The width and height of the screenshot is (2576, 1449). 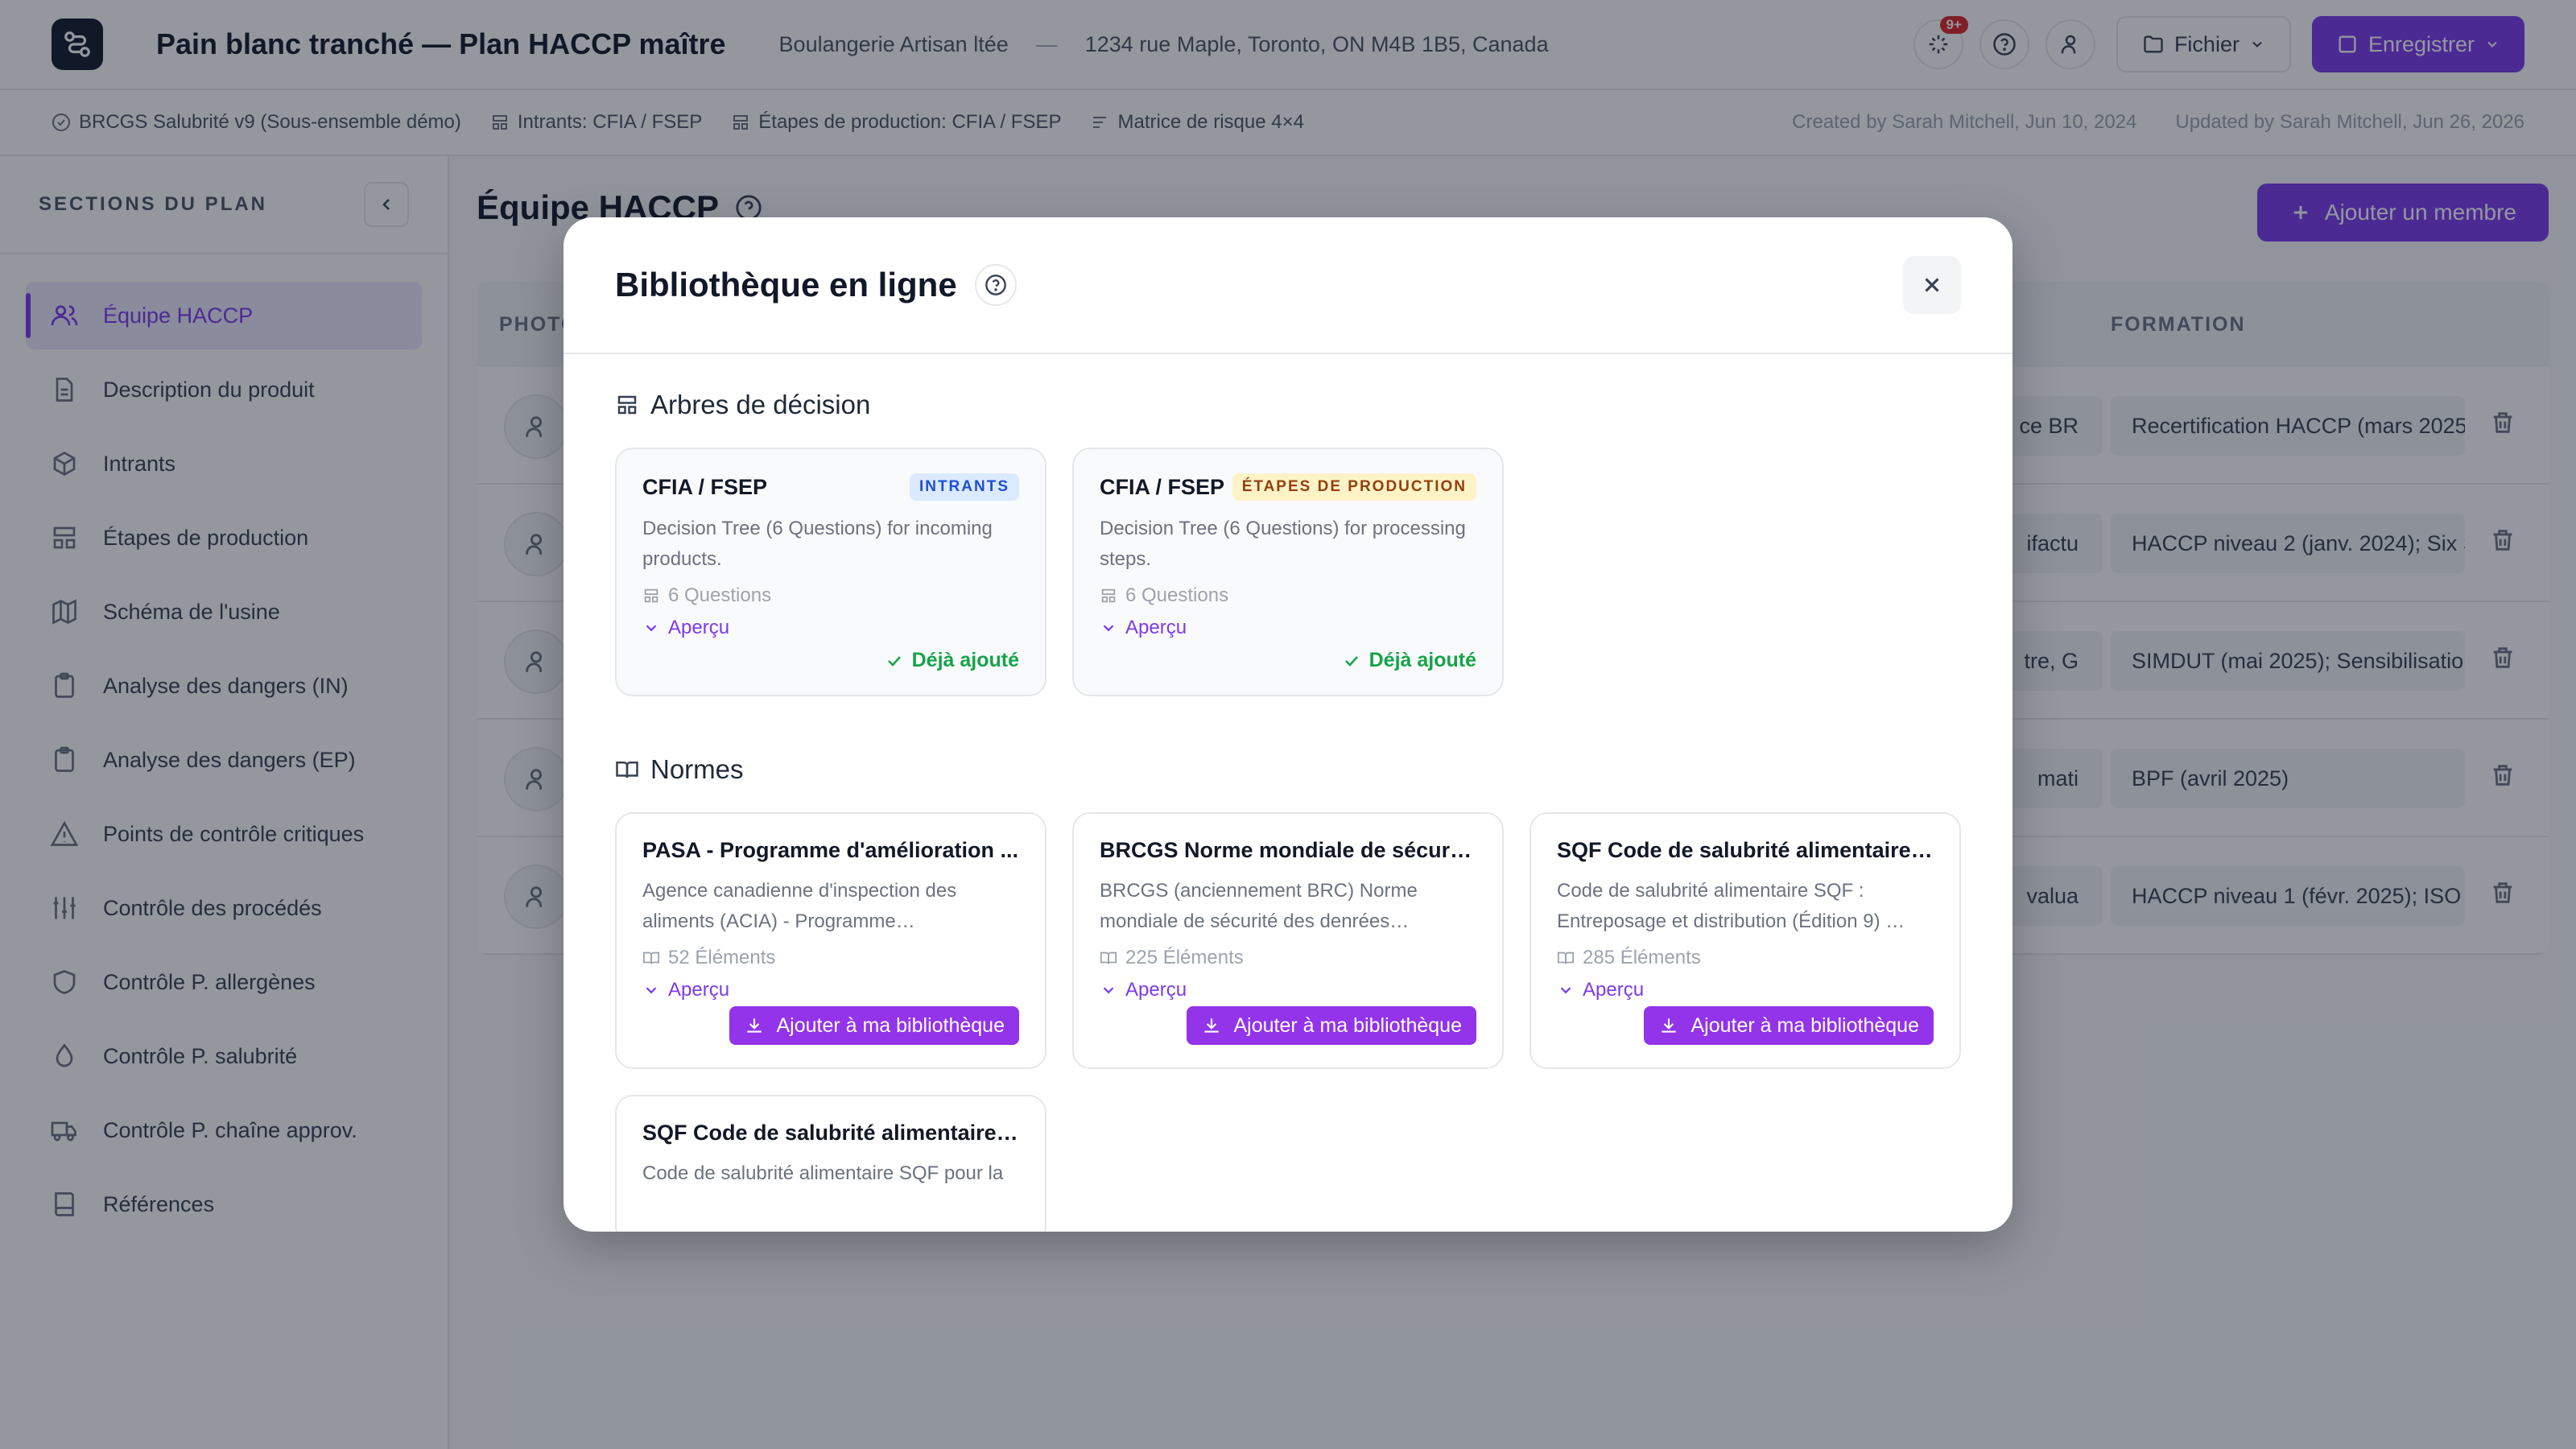 What do you see at coordinates (1642, 957) in the screenshot?
I see `card-count-text: 285 Éléments` at bounding box center [1642, 957].